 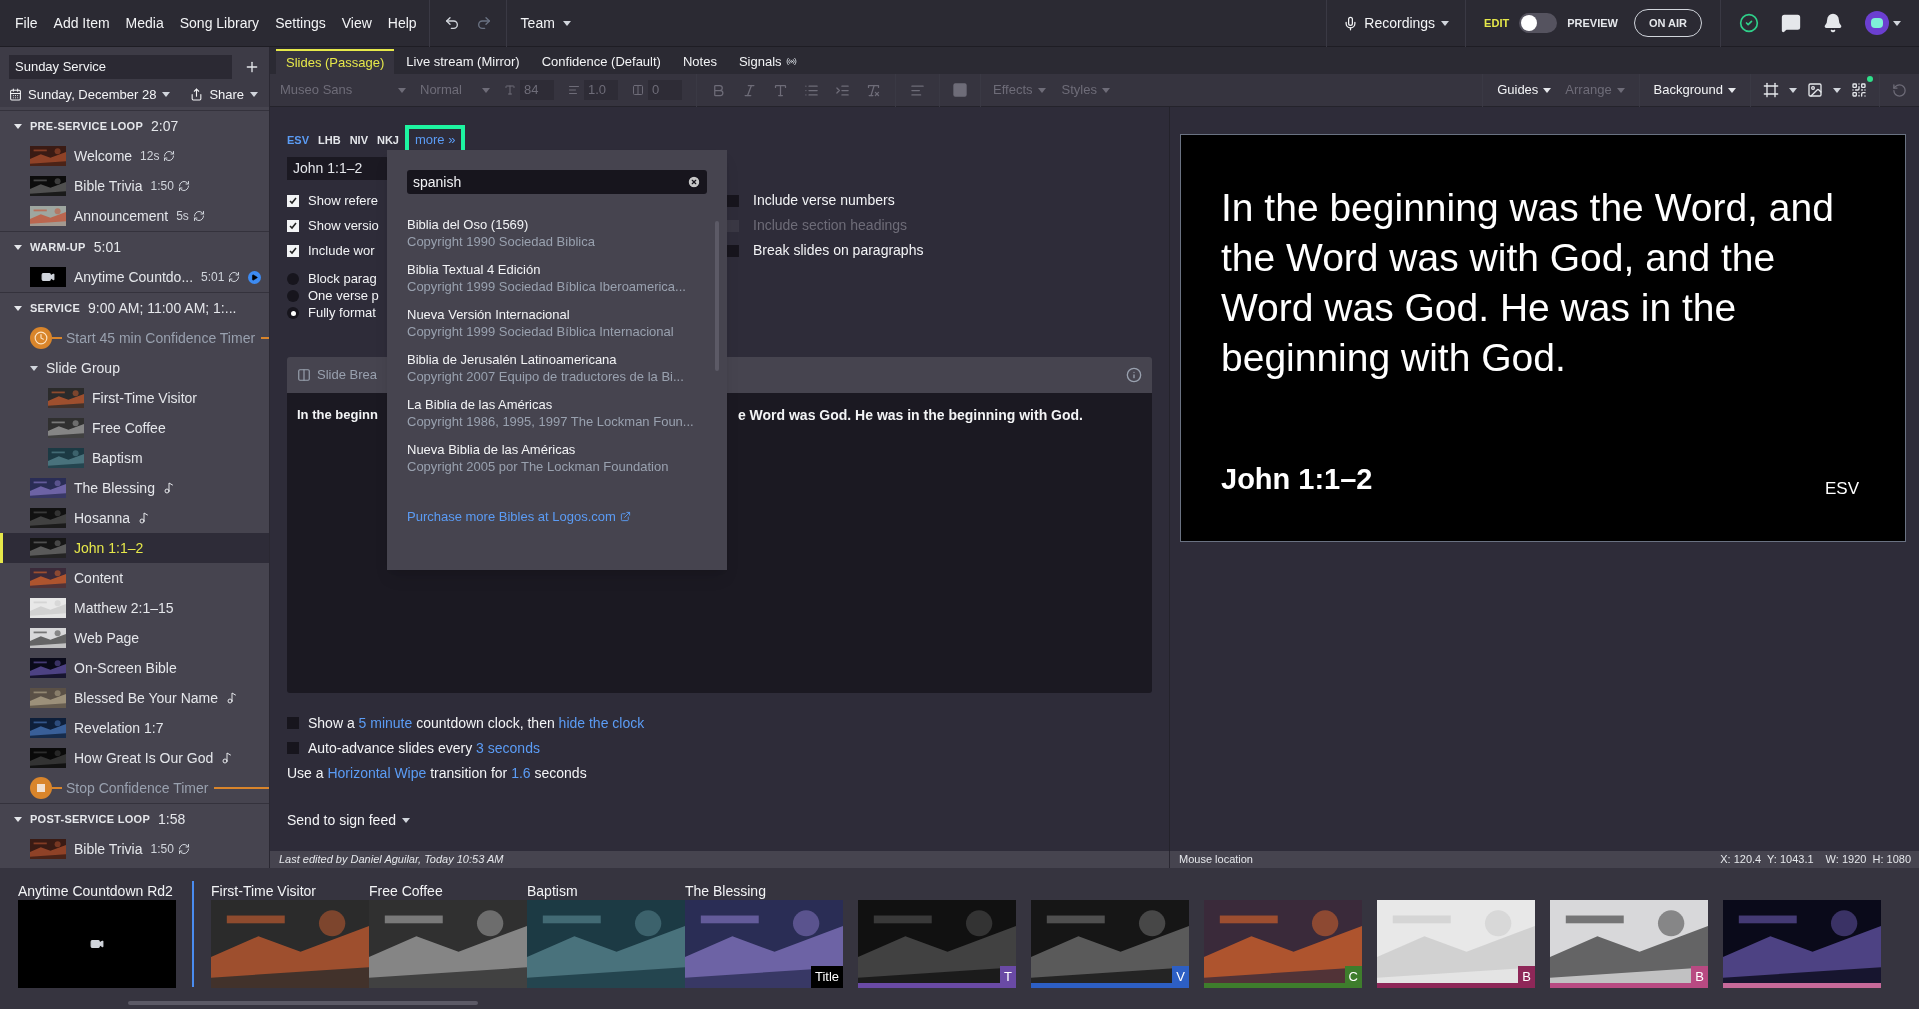 What do you see at coordinates (90, 819) in the screenshot?
I see `section-title: POST-SERVICE LOOP` at bounding box center [90, 819].